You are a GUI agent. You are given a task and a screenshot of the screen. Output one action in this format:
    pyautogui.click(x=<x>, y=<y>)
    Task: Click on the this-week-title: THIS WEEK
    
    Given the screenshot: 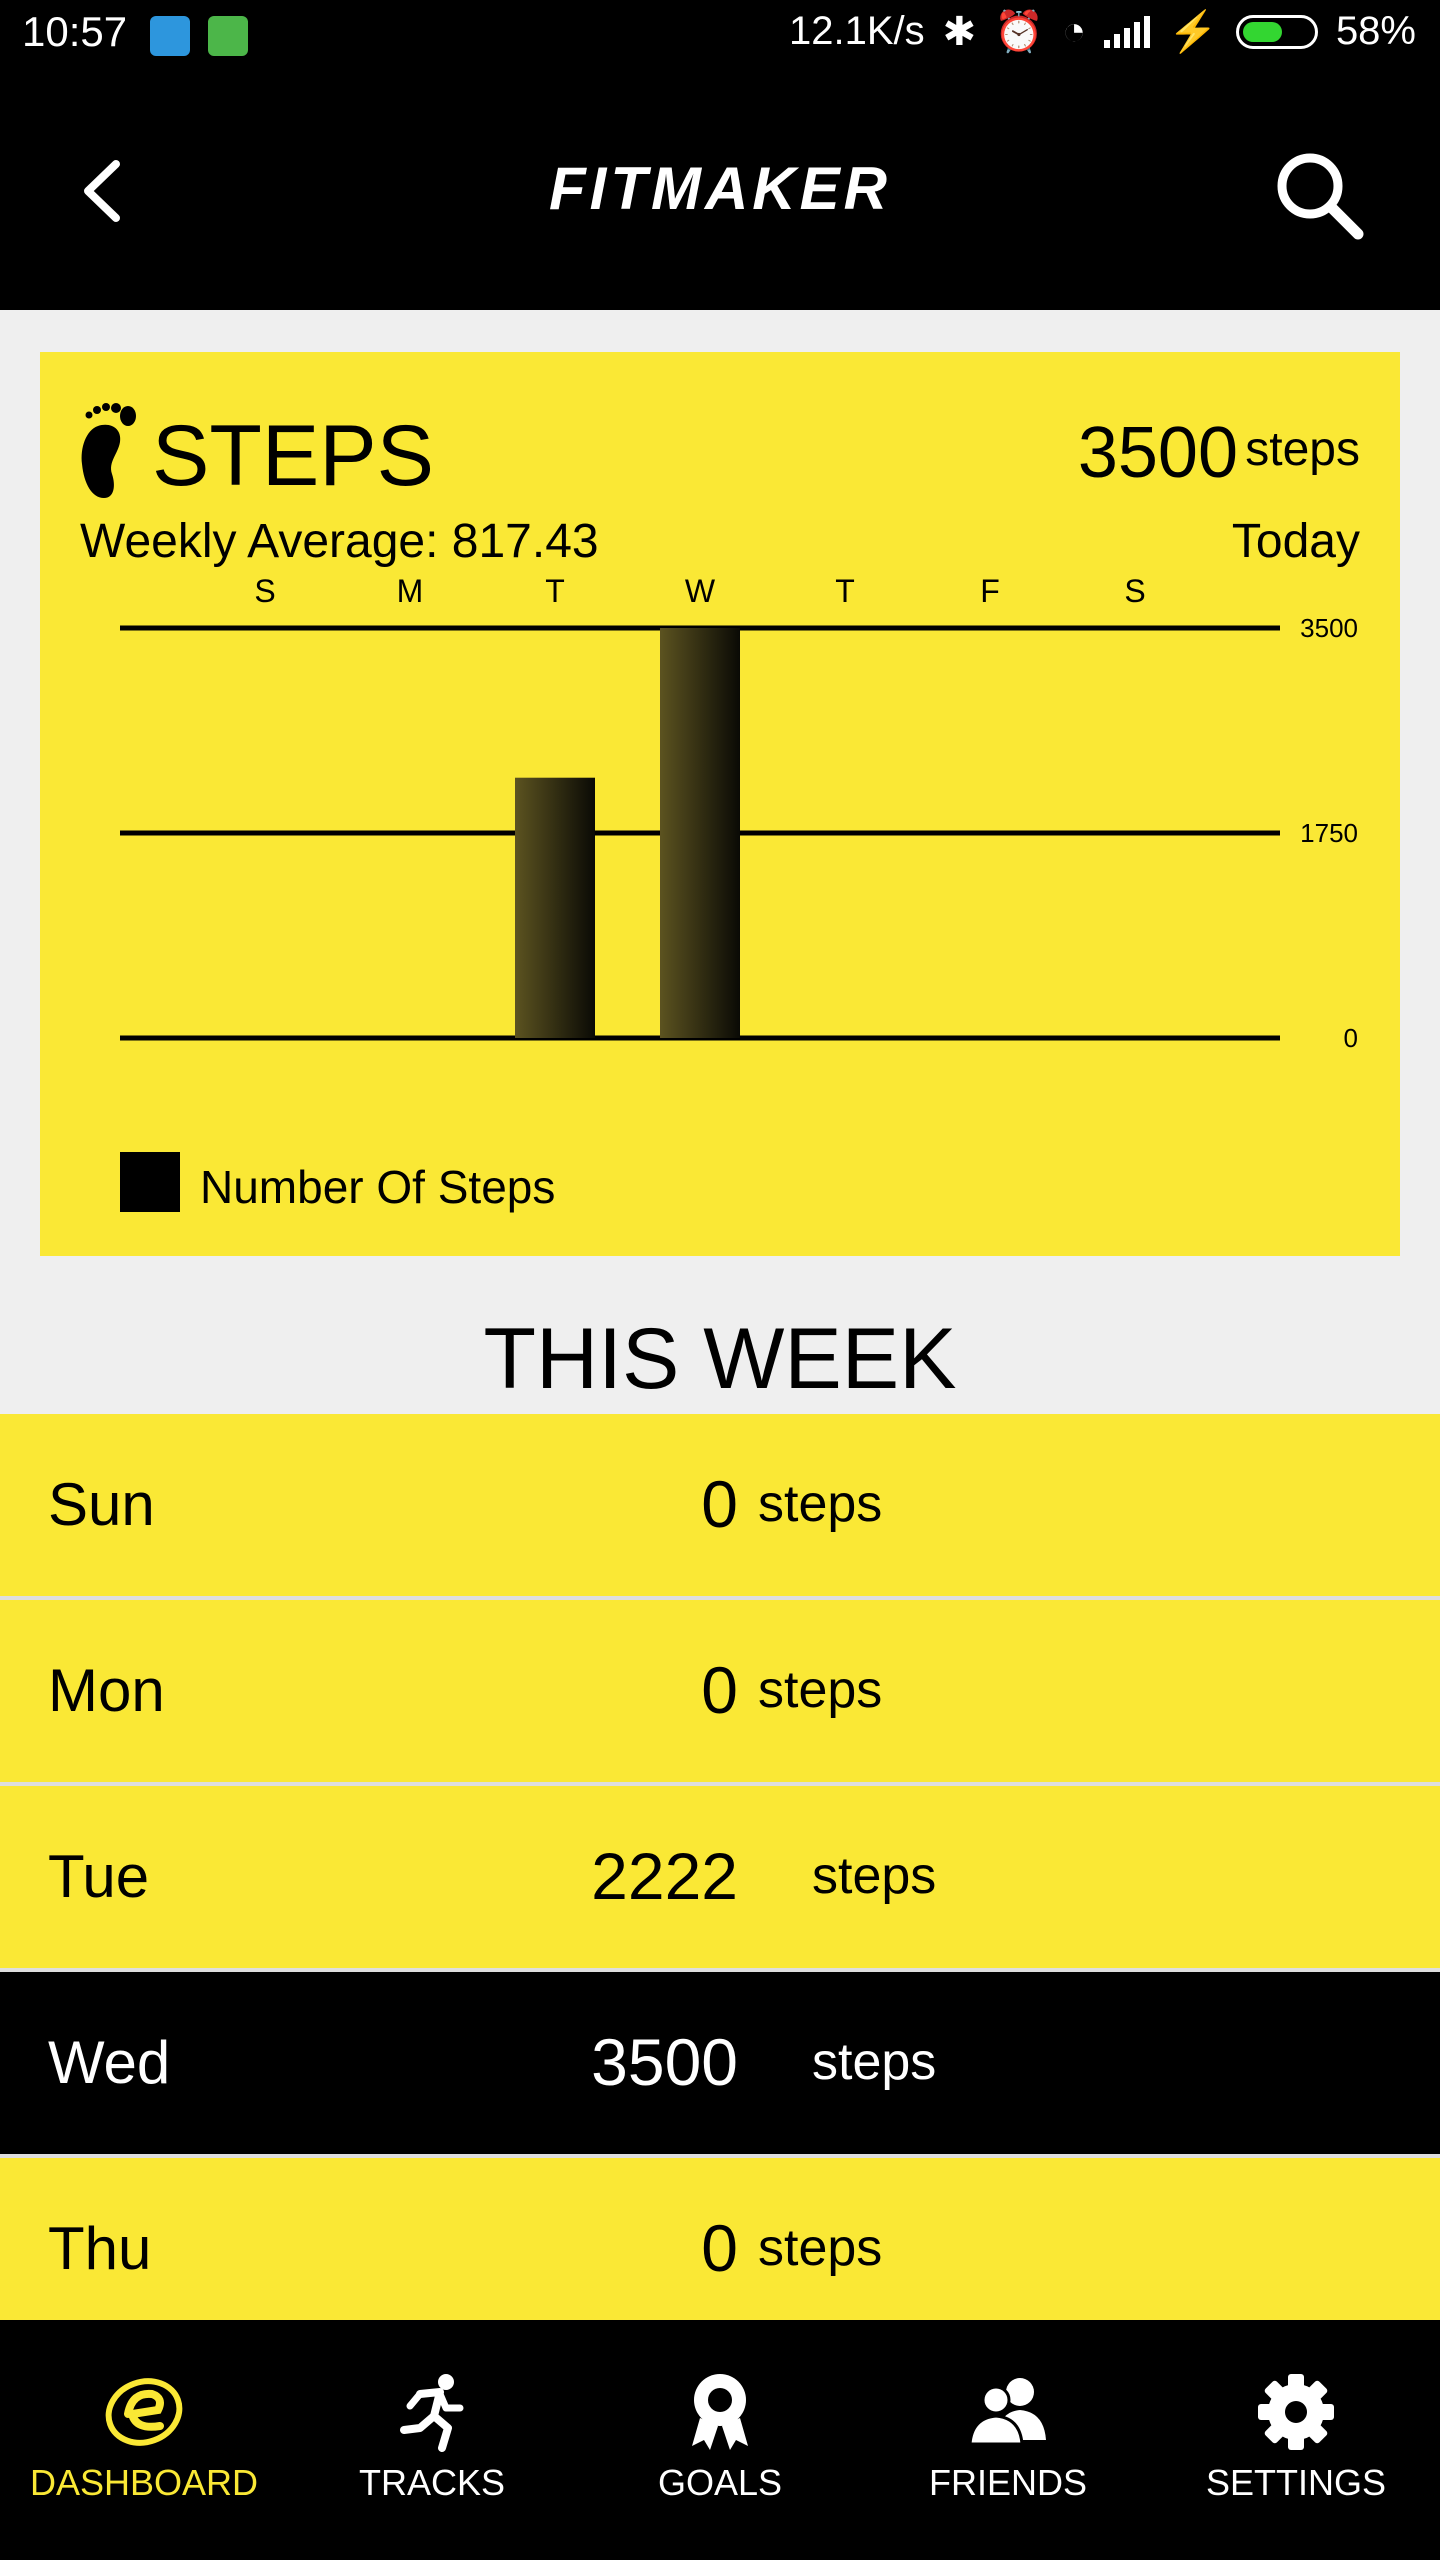 What is the action you would take?
    pyautogui.click(x=720, y=1359)
    